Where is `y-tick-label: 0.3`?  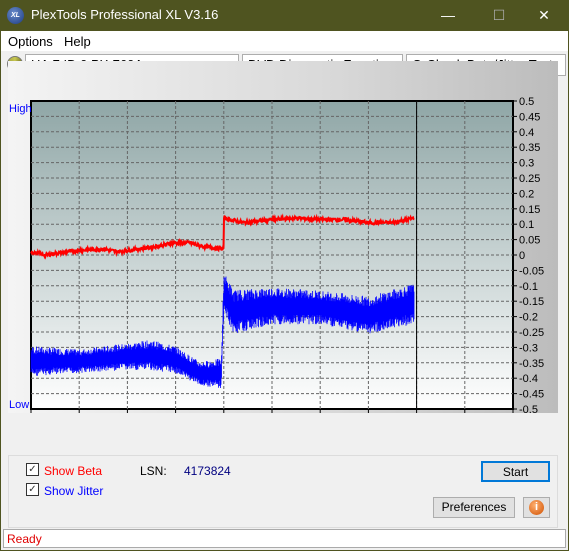 y-tick-label: 0.3 is located at coordinates (526, 164).